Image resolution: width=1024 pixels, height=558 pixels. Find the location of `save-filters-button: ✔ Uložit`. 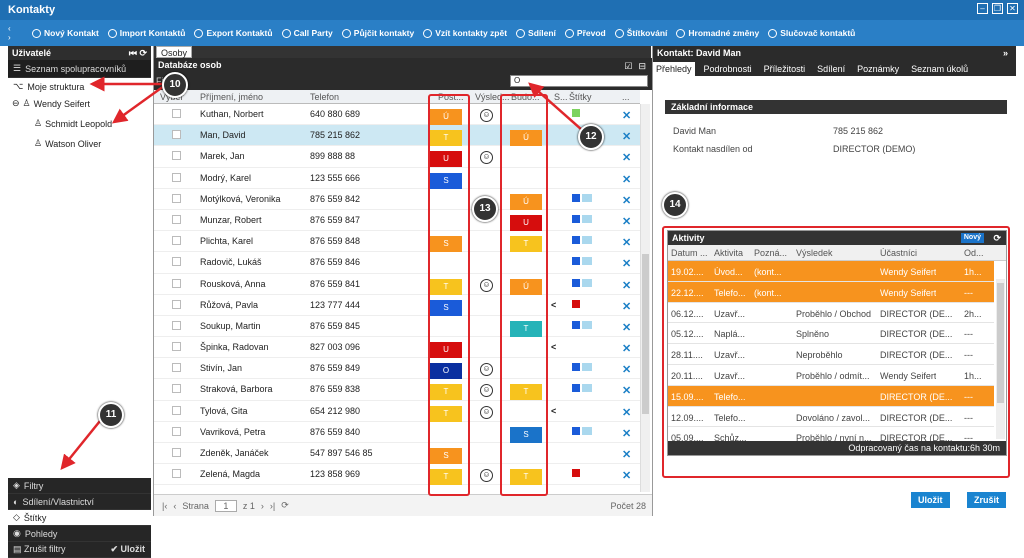

save-filters-button: ✔ Uložit is located at coordinates (127, 549).